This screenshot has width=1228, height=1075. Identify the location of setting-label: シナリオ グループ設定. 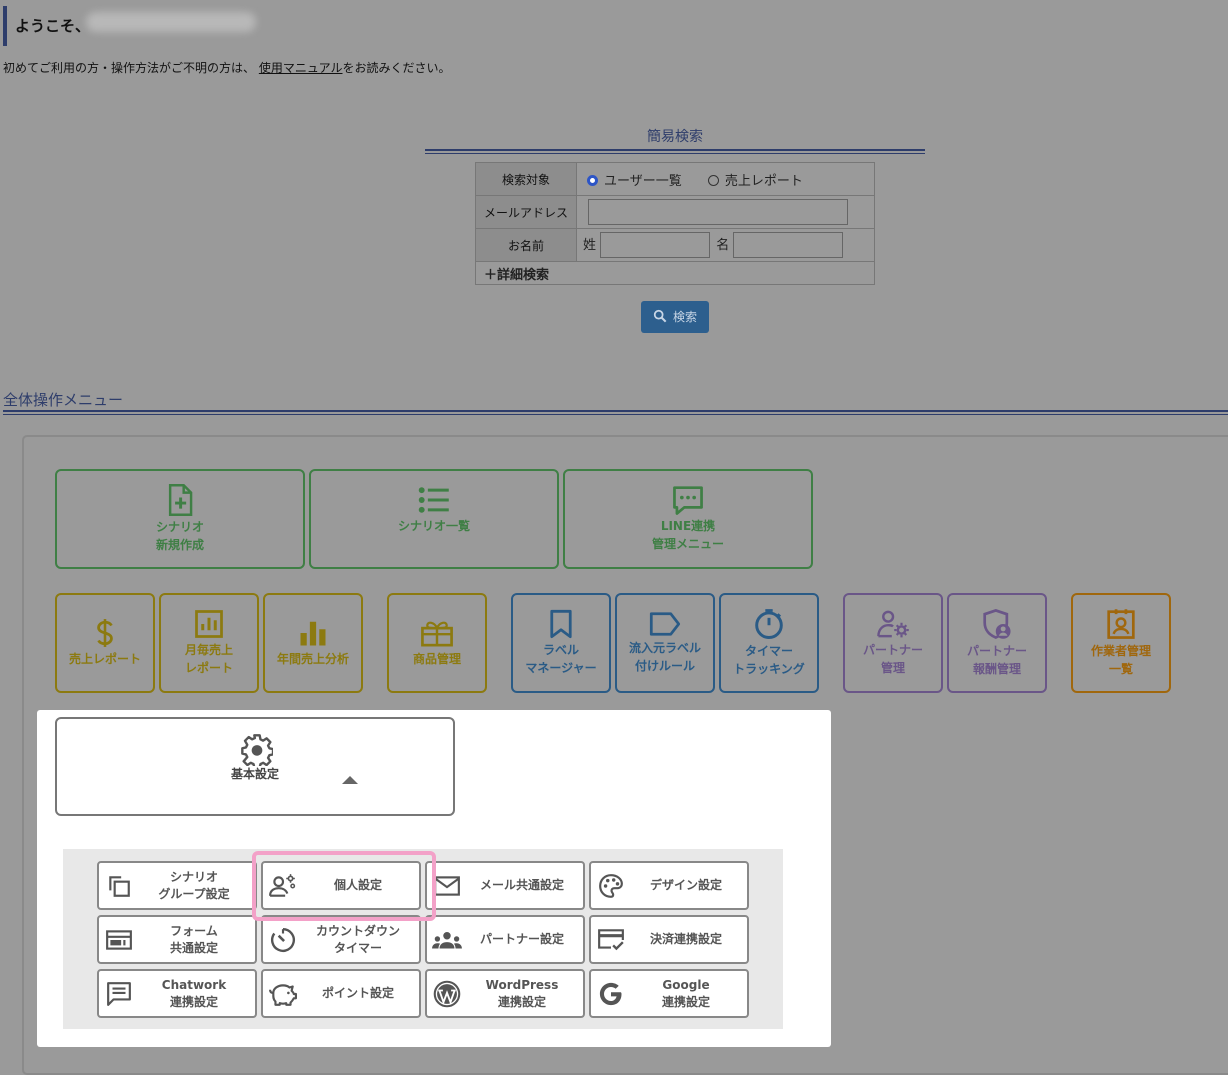
(194, 885).